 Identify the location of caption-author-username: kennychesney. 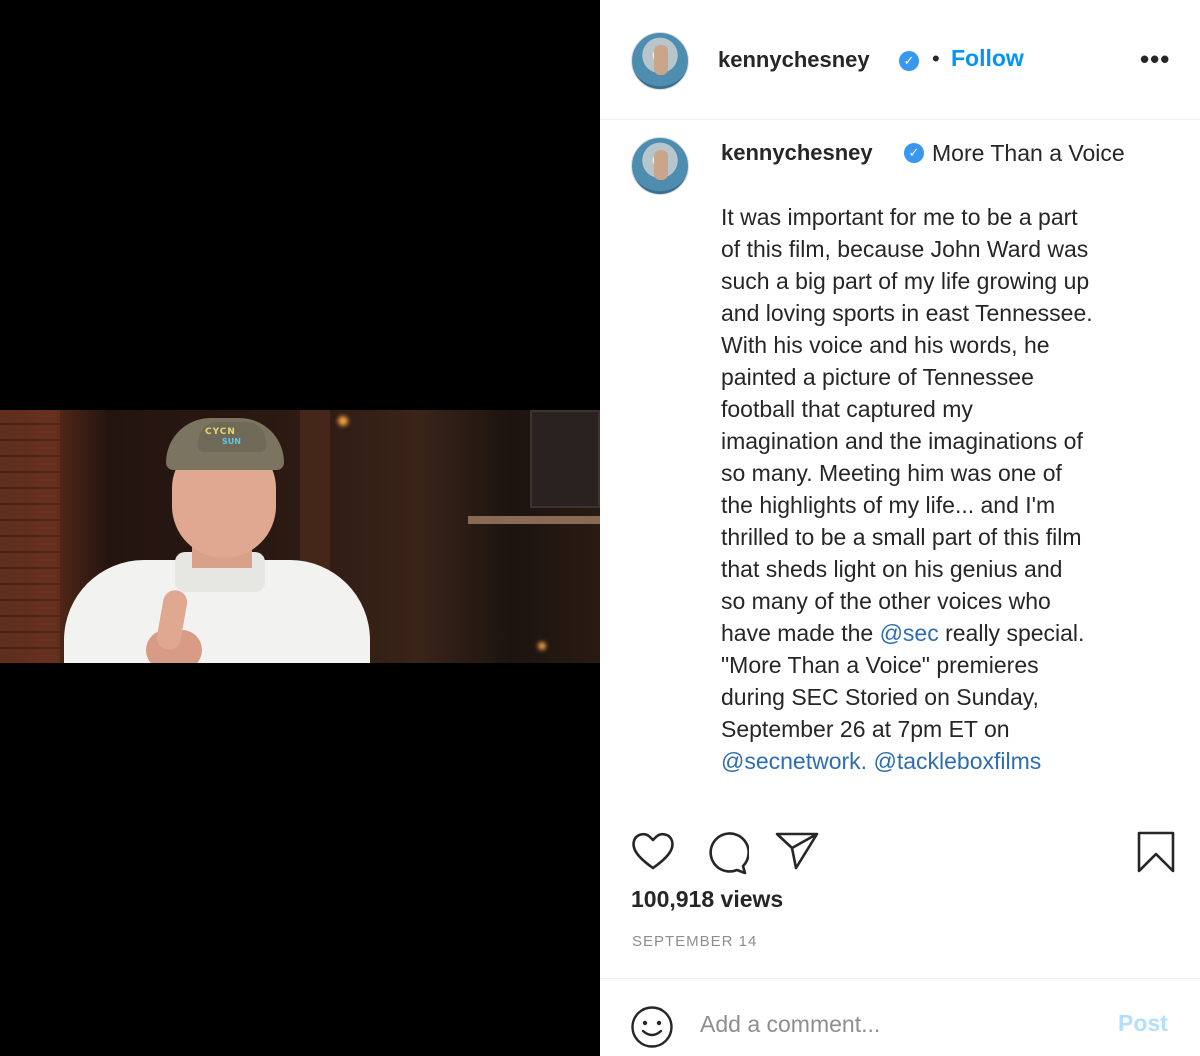
(797, 153).